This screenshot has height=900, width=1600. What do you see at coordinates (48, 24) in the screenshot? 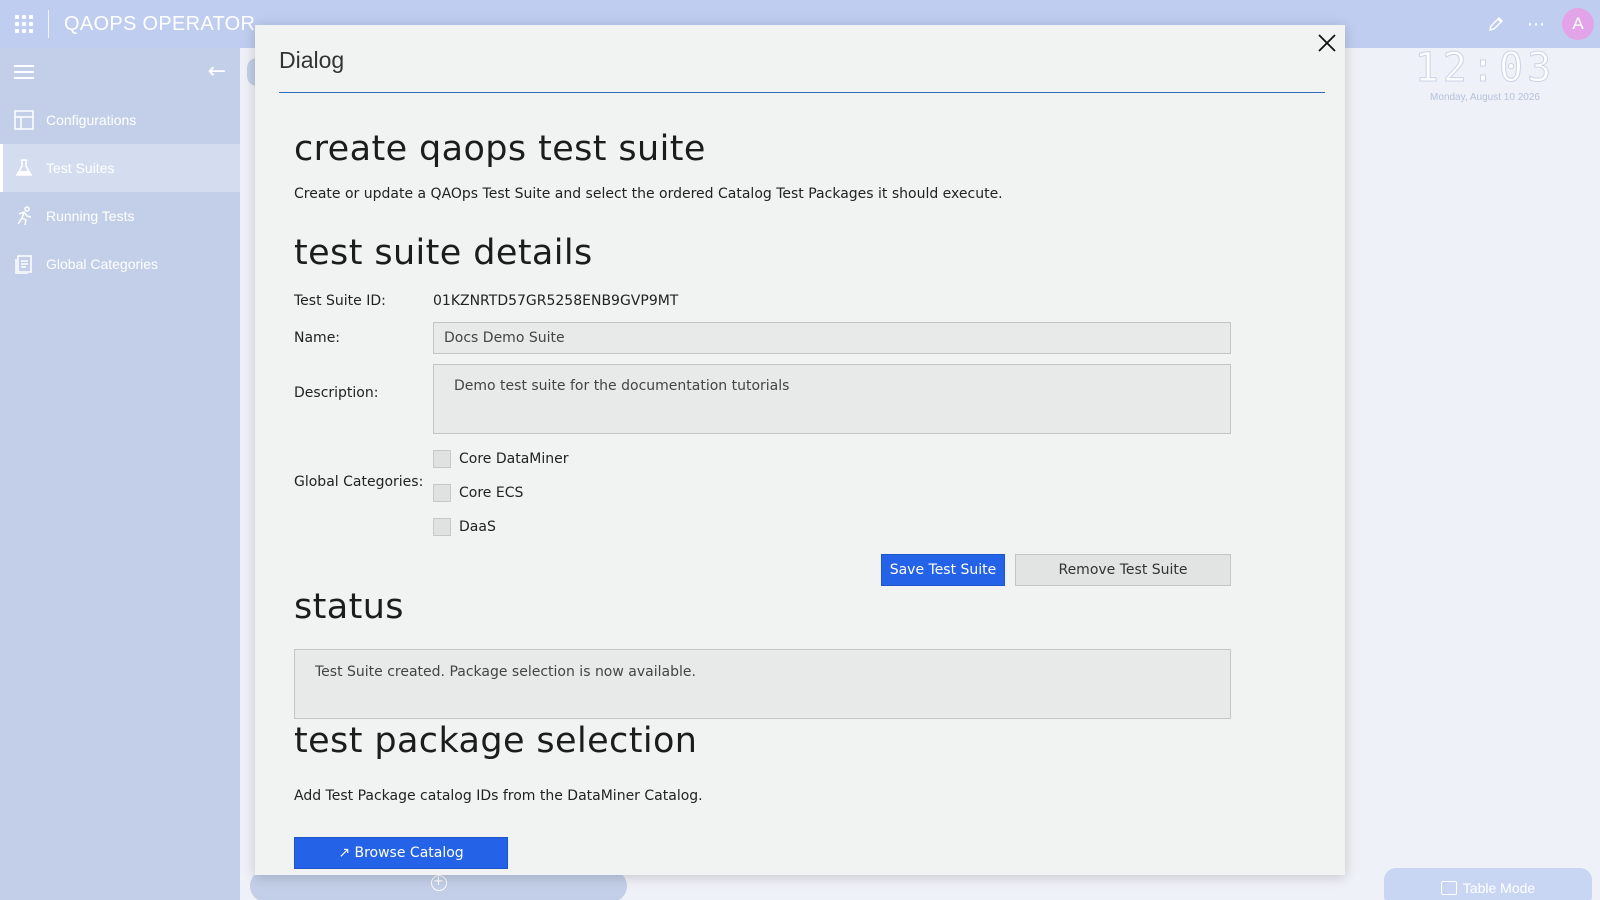
I see `topbar-divider` at bounding box center [48, 24].